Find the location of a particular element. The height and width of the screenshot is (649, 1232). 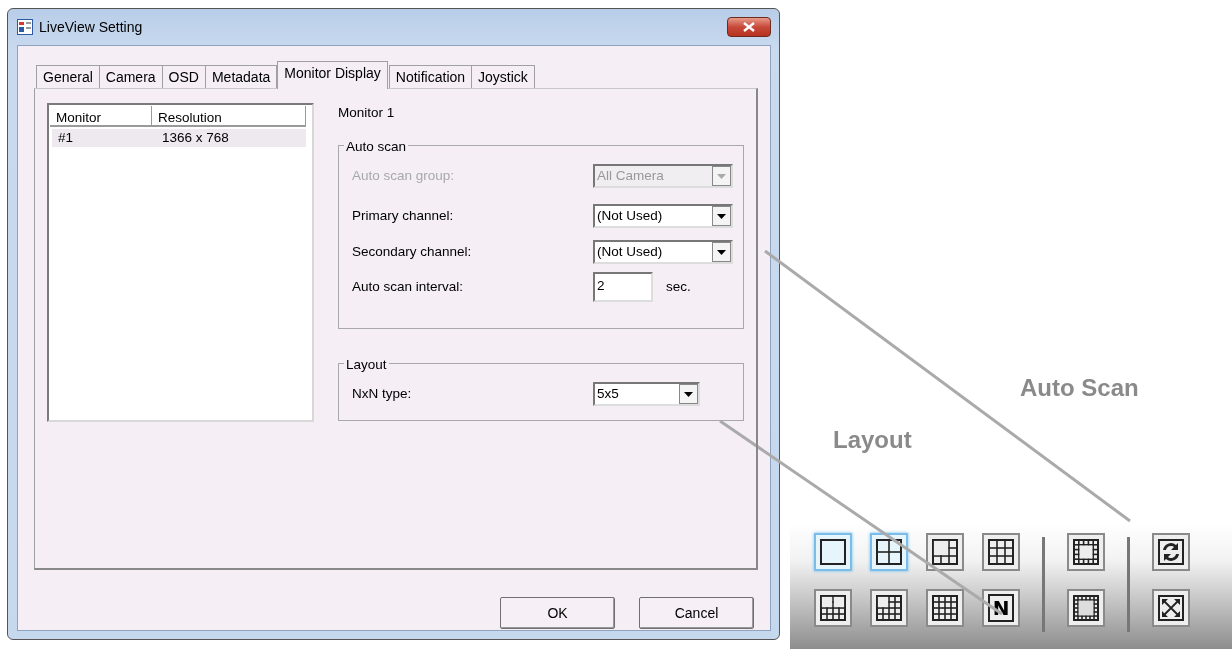

expand-arrows-button is located at coordinates (1171, 608).